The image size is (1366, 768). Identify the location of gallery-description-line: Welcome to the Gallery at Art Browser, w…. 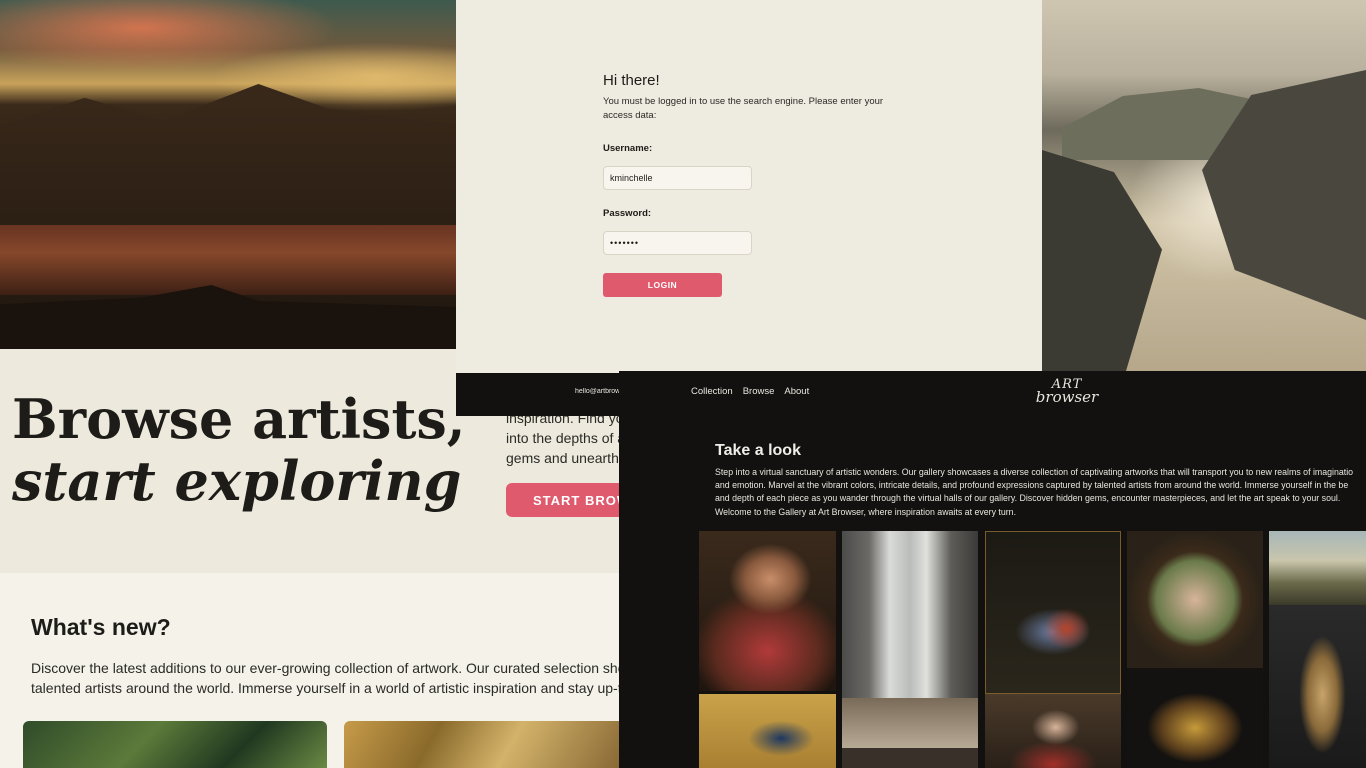
(866, 511).